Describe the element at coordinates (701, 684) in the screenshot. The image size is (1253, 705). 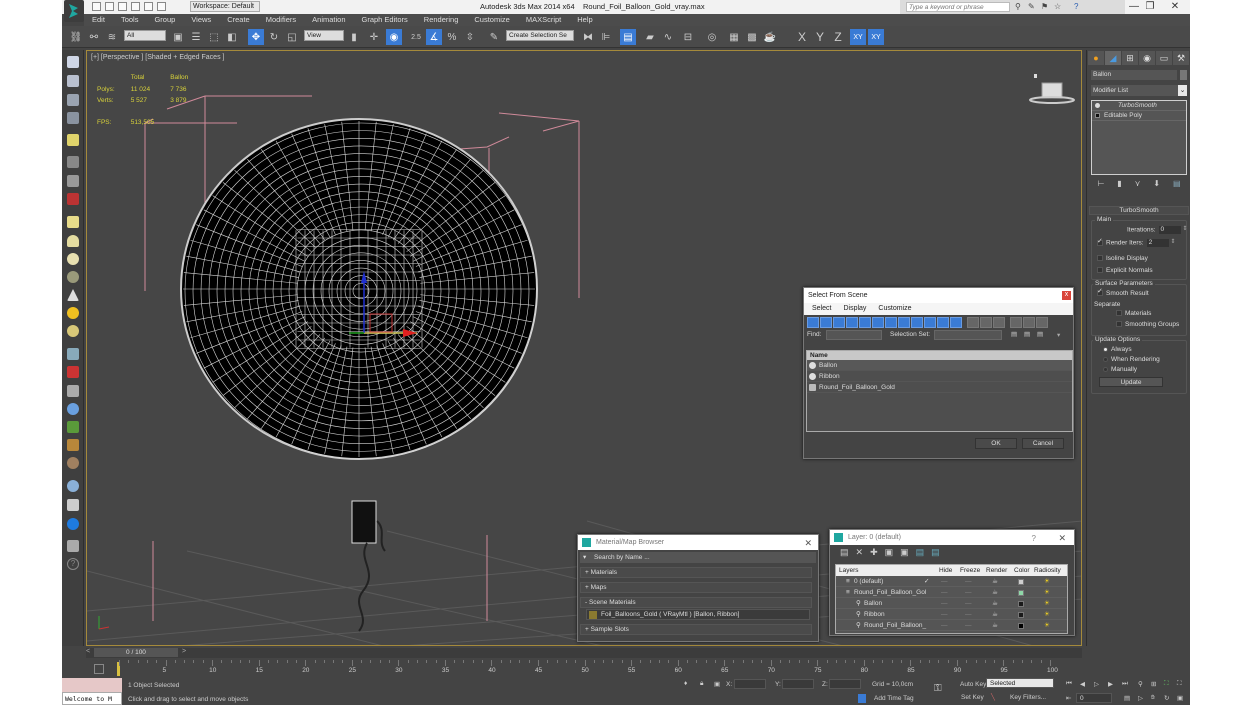
I see `lock-selection-icon: 🔒︎` at that location.